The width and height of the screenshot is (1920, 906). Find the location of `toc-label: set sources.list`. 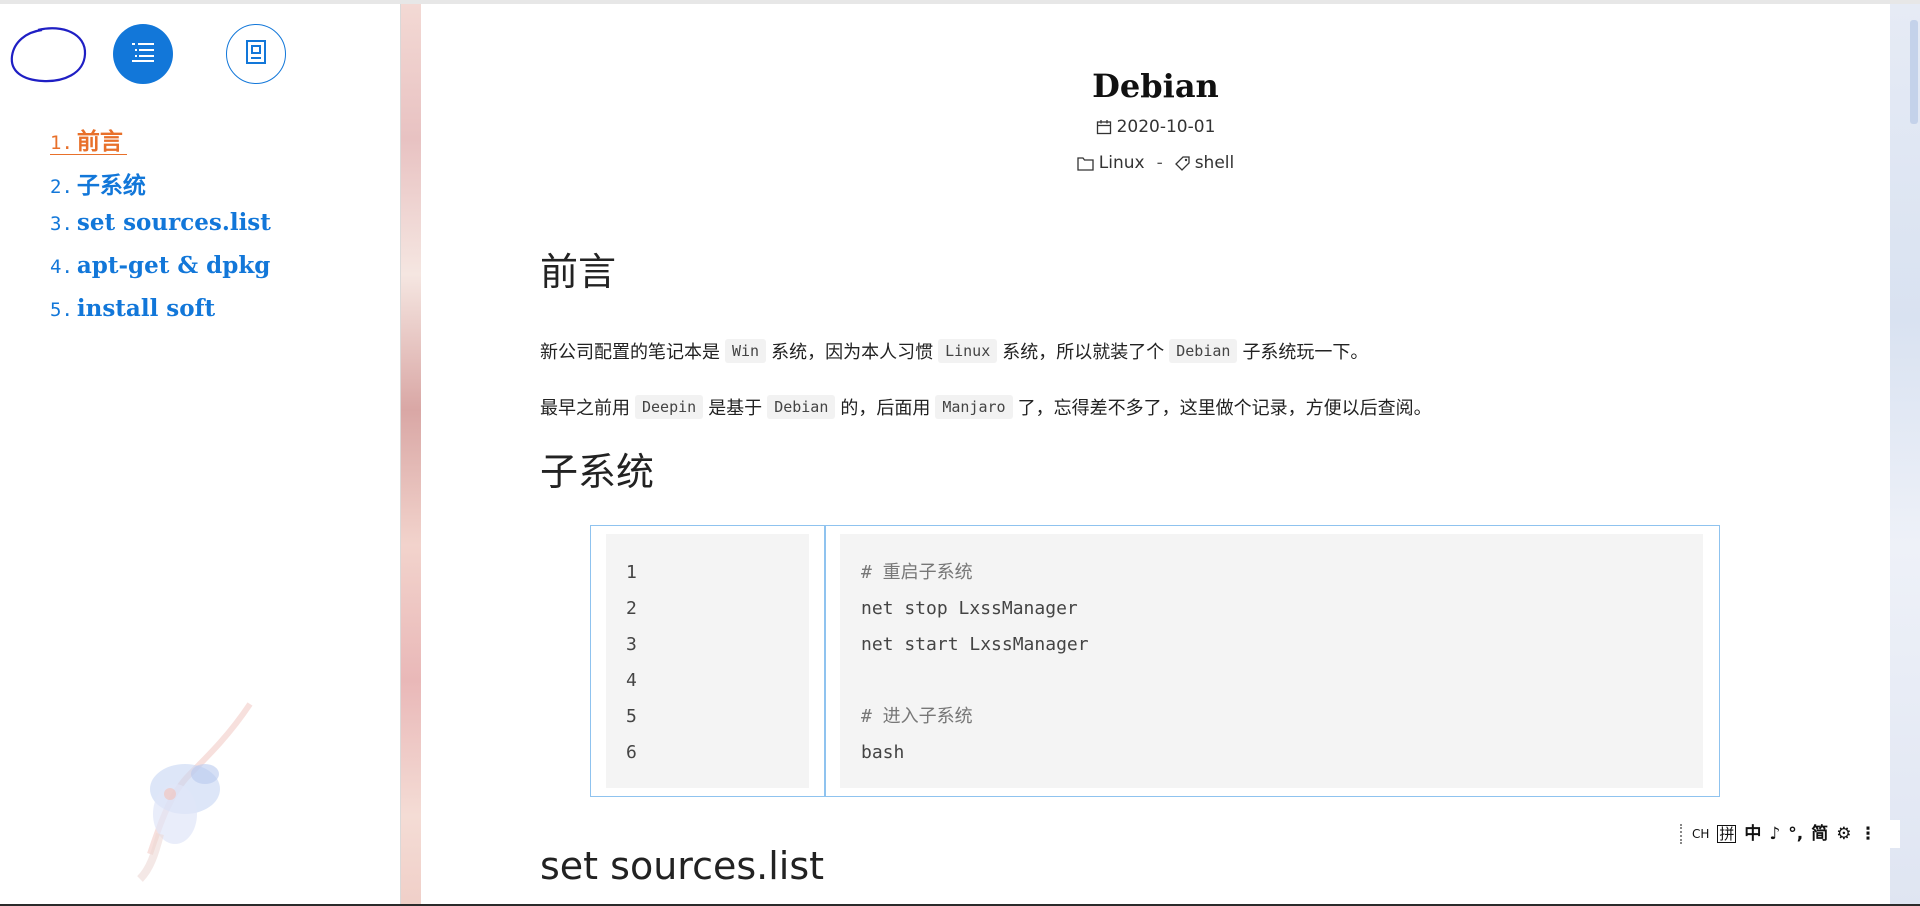

toc-label: set sources.list is located at coordinates (173, 222).